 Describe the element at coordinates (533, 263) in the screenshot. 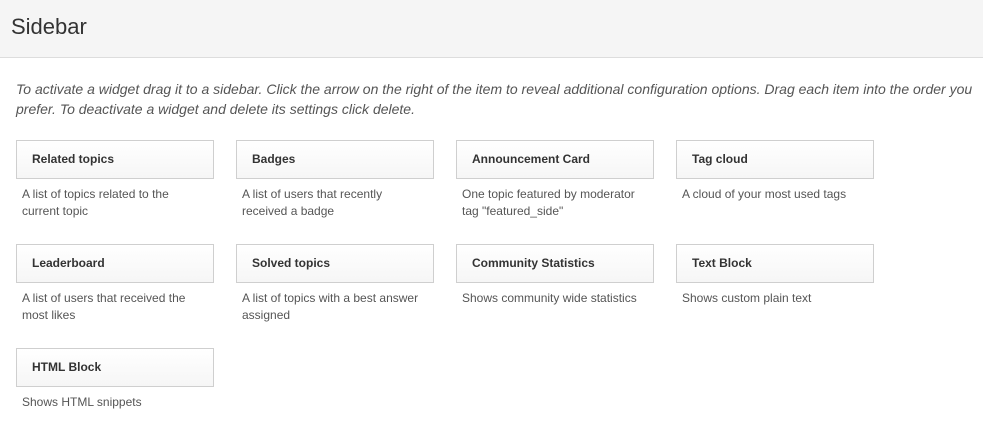

I see `widget-title: Community Statistics` at that location.